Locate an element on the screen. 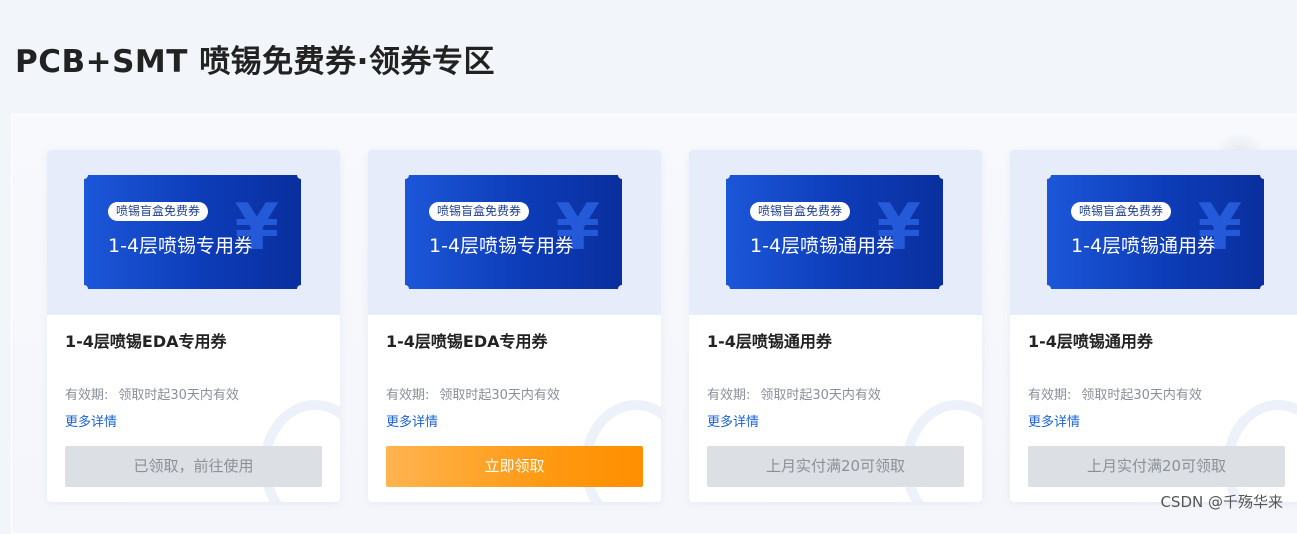 This screenshot has width=1297, height=534. watermark: CSDN @千殇华来 is located at coordinates (1221, 502).